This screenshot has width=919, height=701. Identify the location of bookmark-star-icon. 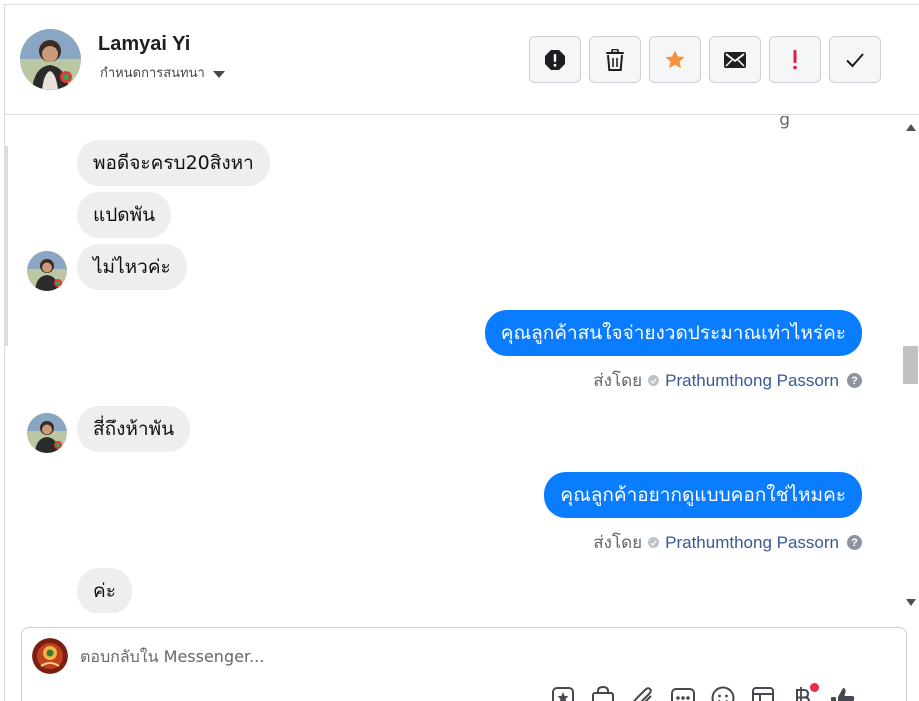
(563, 694).